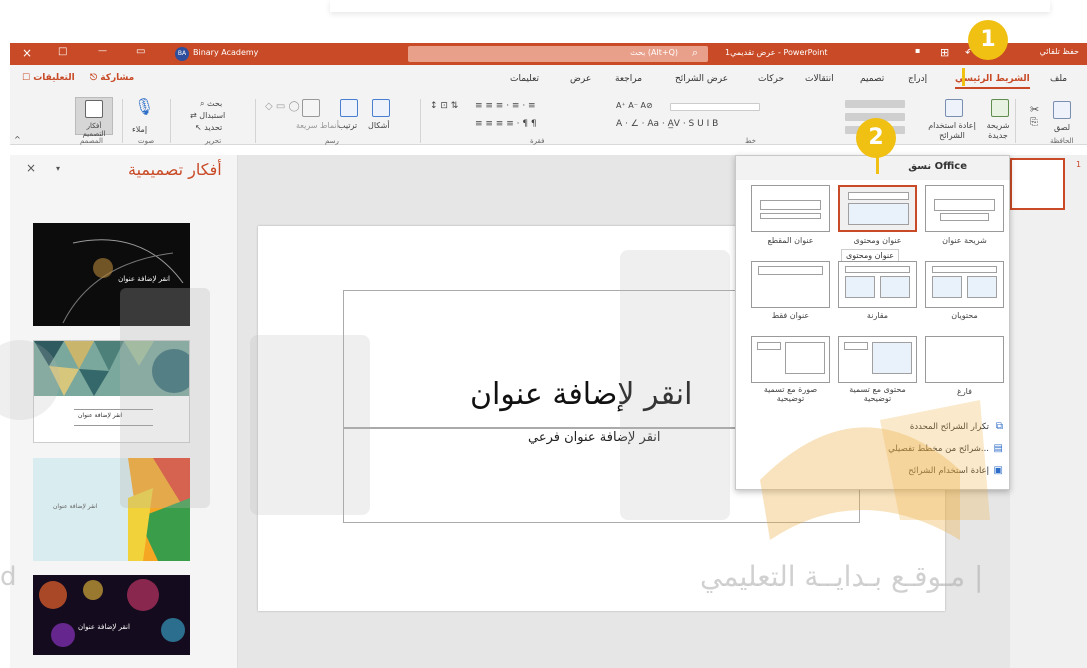  What do you see at coordinates (175, 169) in the screenshot?
I see `designer-pane-title: أفكار تصميمية` at bounding box center [175, 169].